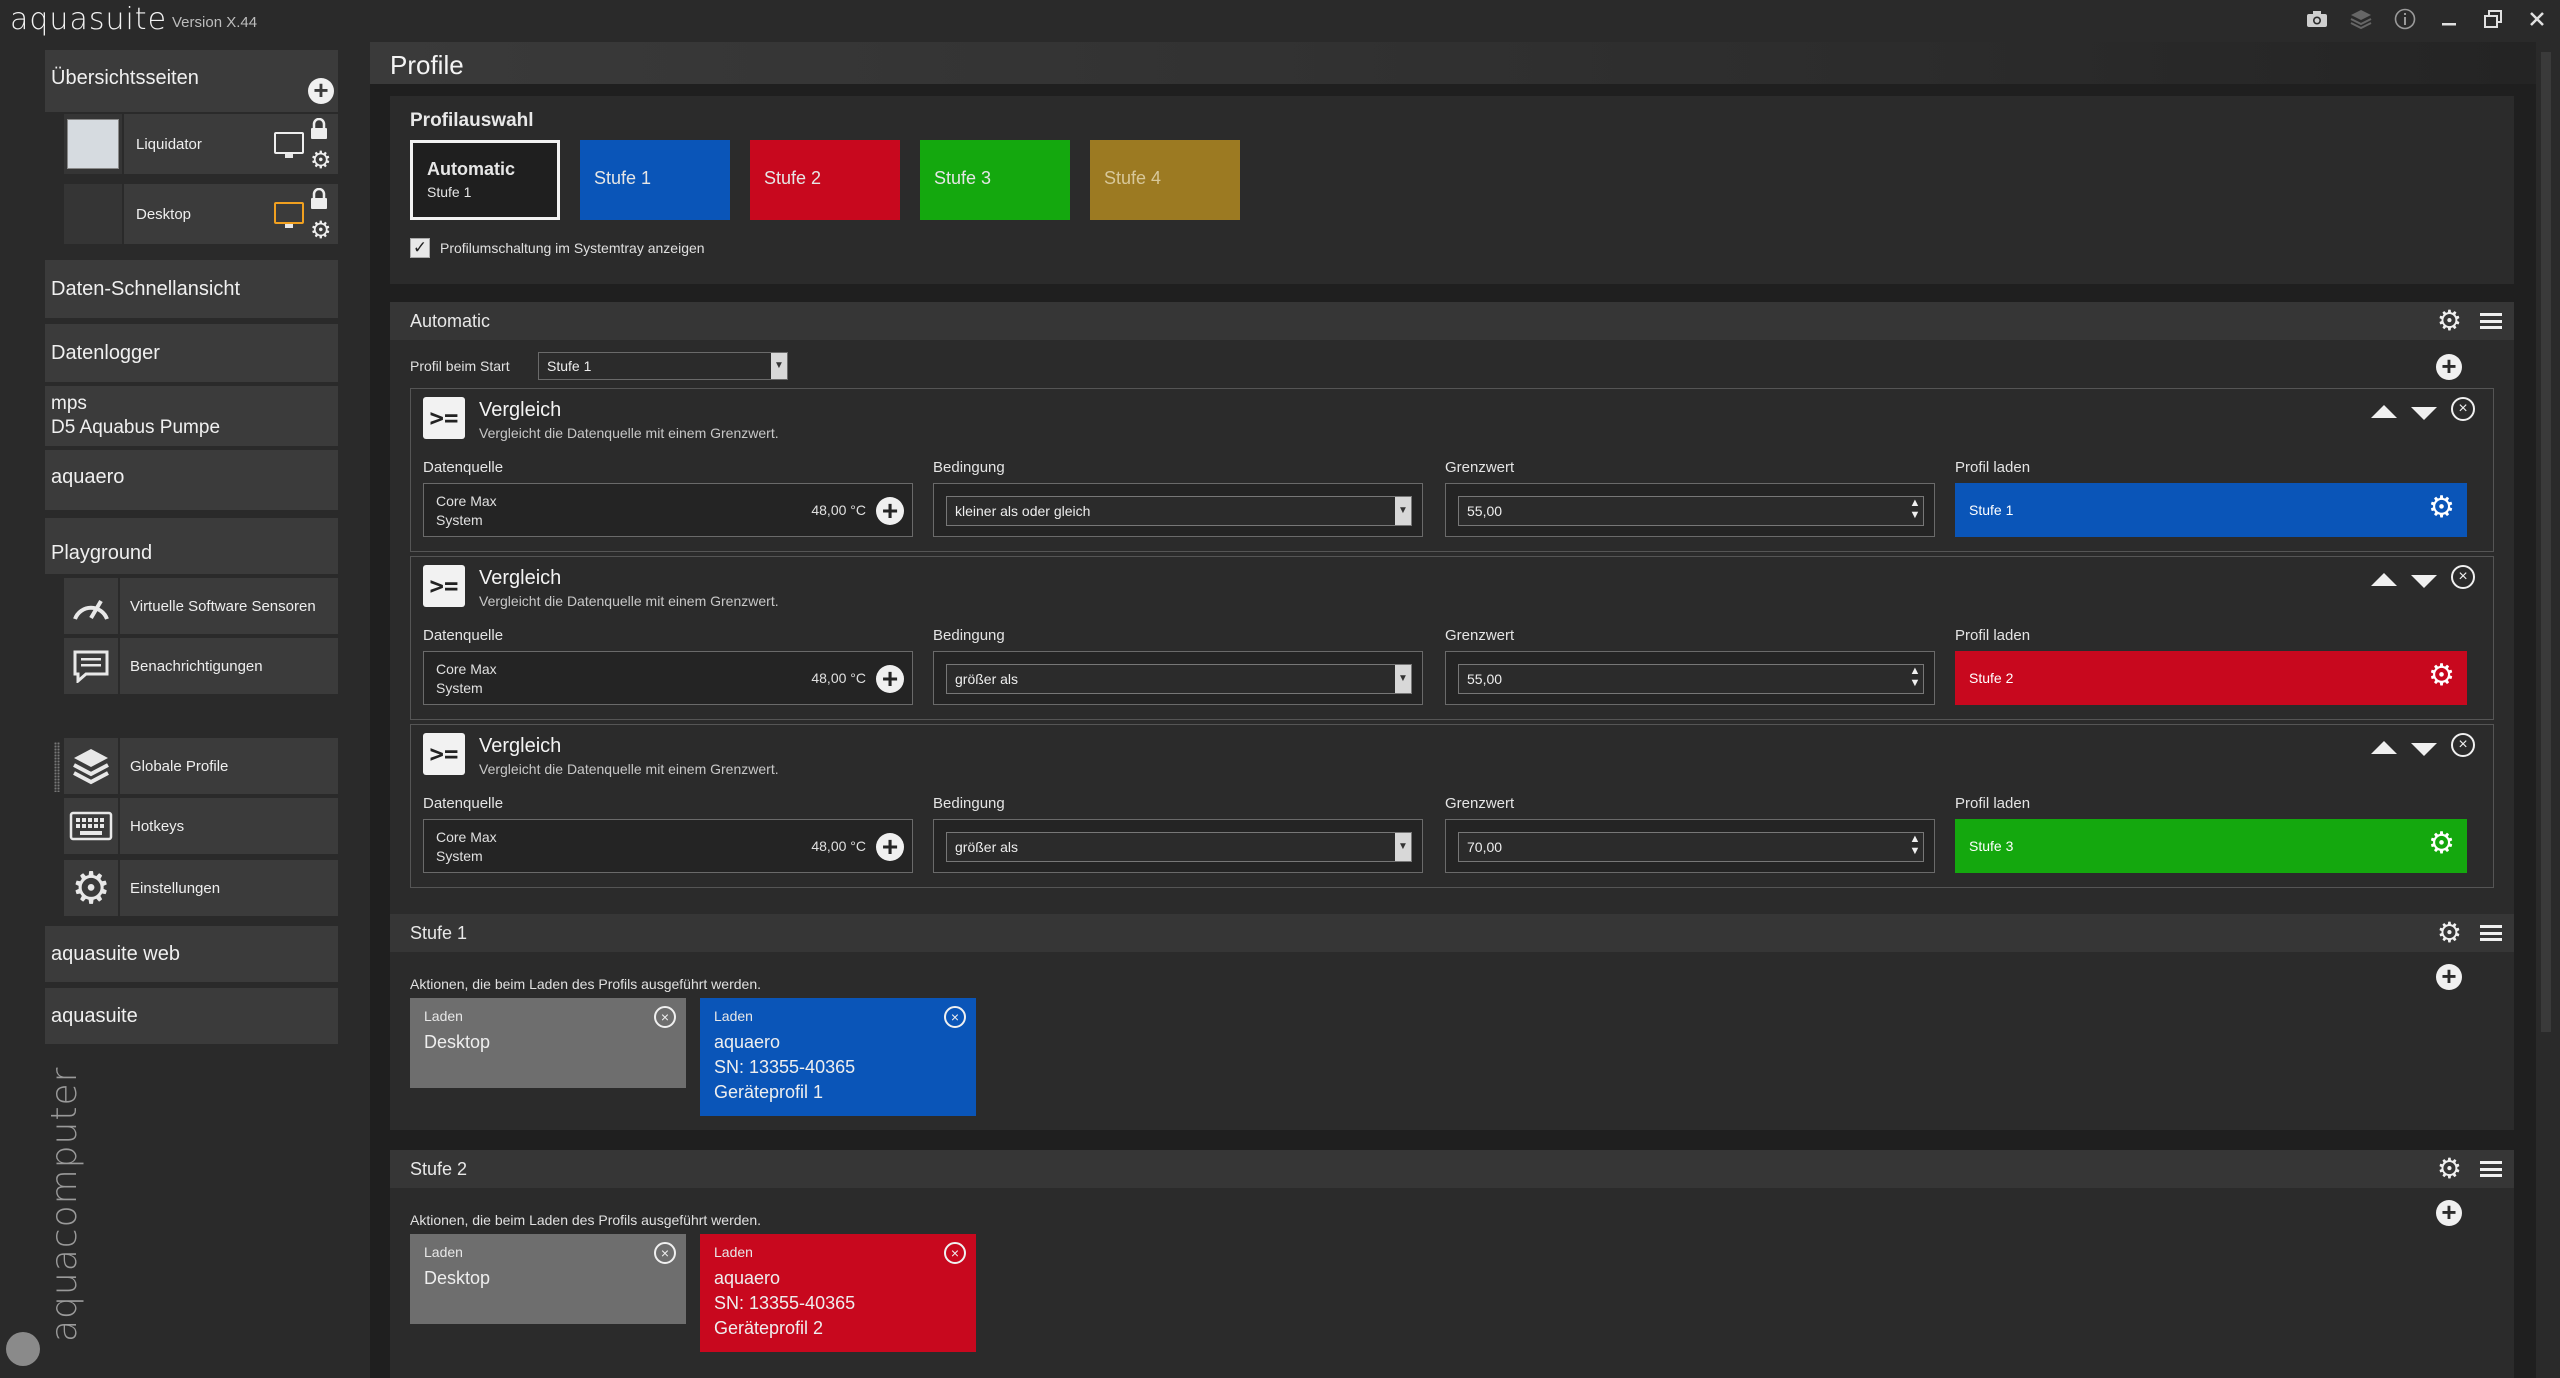  What do you see at coordinates (136, 427) in the screenshot?
I see `sidebar-item-sublabel: D5 Aquabus Pumpe` at bounding box center [136, 427].